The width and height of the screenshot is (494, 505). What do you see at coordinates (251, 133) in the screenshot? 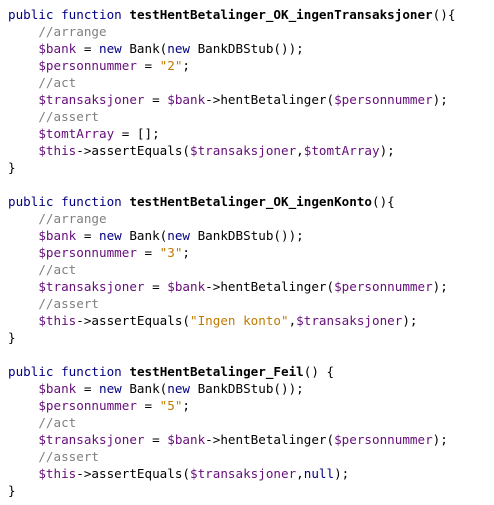
I see `code-line: $tomtArray = [];` at bounding box center [251, 133].